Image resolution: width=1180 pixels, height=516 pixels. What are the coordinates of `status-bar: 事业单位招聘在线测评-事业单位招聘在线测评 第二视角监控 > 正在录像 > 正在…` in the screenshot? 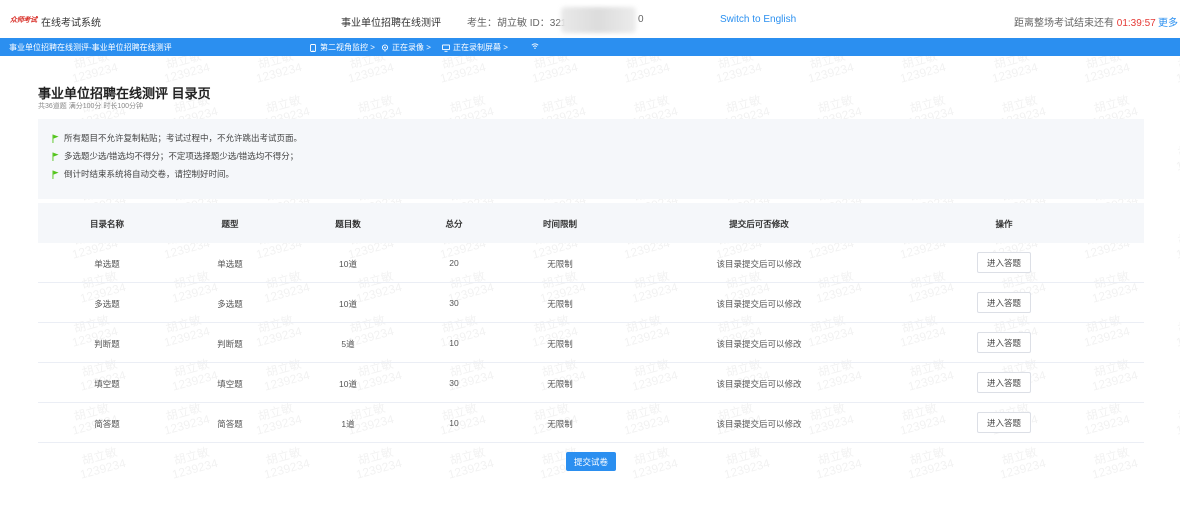 It's located at (590, 47).